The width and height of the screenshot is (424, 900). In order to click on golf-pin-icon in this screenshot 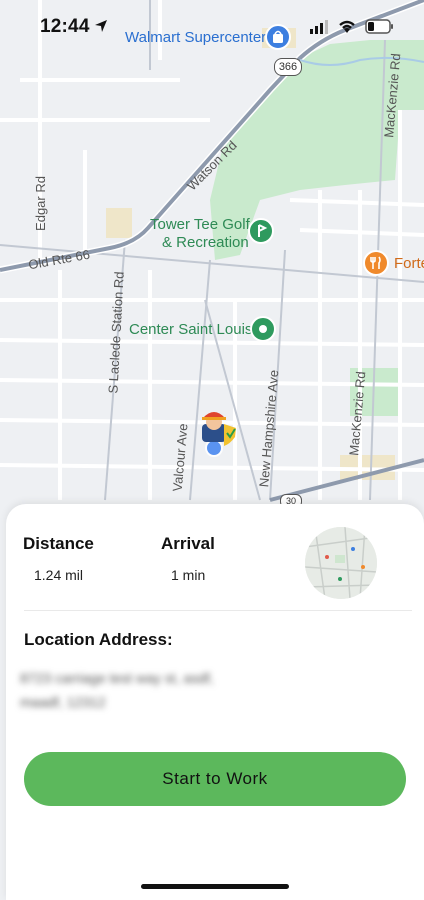, I will do `click(261, 233)`.